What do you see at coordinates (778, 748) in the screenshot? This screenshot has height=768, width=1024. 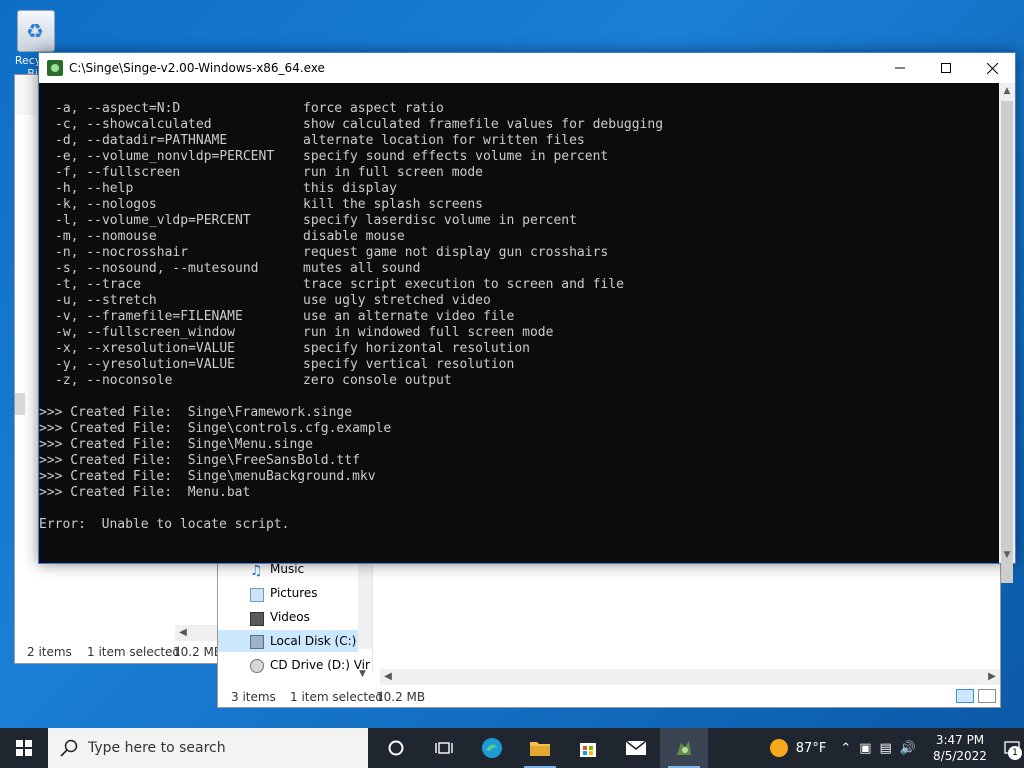 I see `sun-weather-icon` at bounding box center [778, 748].